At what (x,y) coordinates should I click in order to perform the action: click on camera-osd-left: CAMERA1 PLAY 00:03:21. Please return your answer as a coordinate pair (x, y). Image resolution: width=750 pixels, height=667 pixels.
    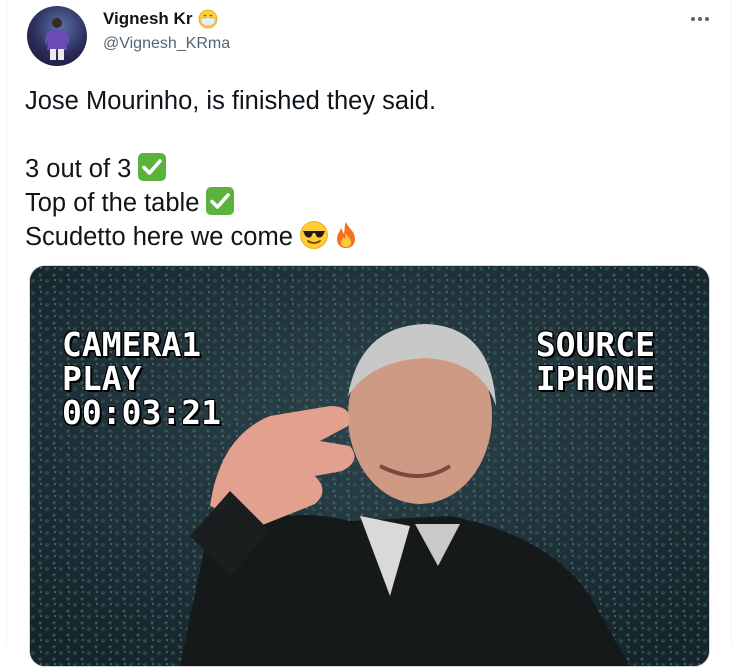
    Looking at the image, I should click on (141, 379).